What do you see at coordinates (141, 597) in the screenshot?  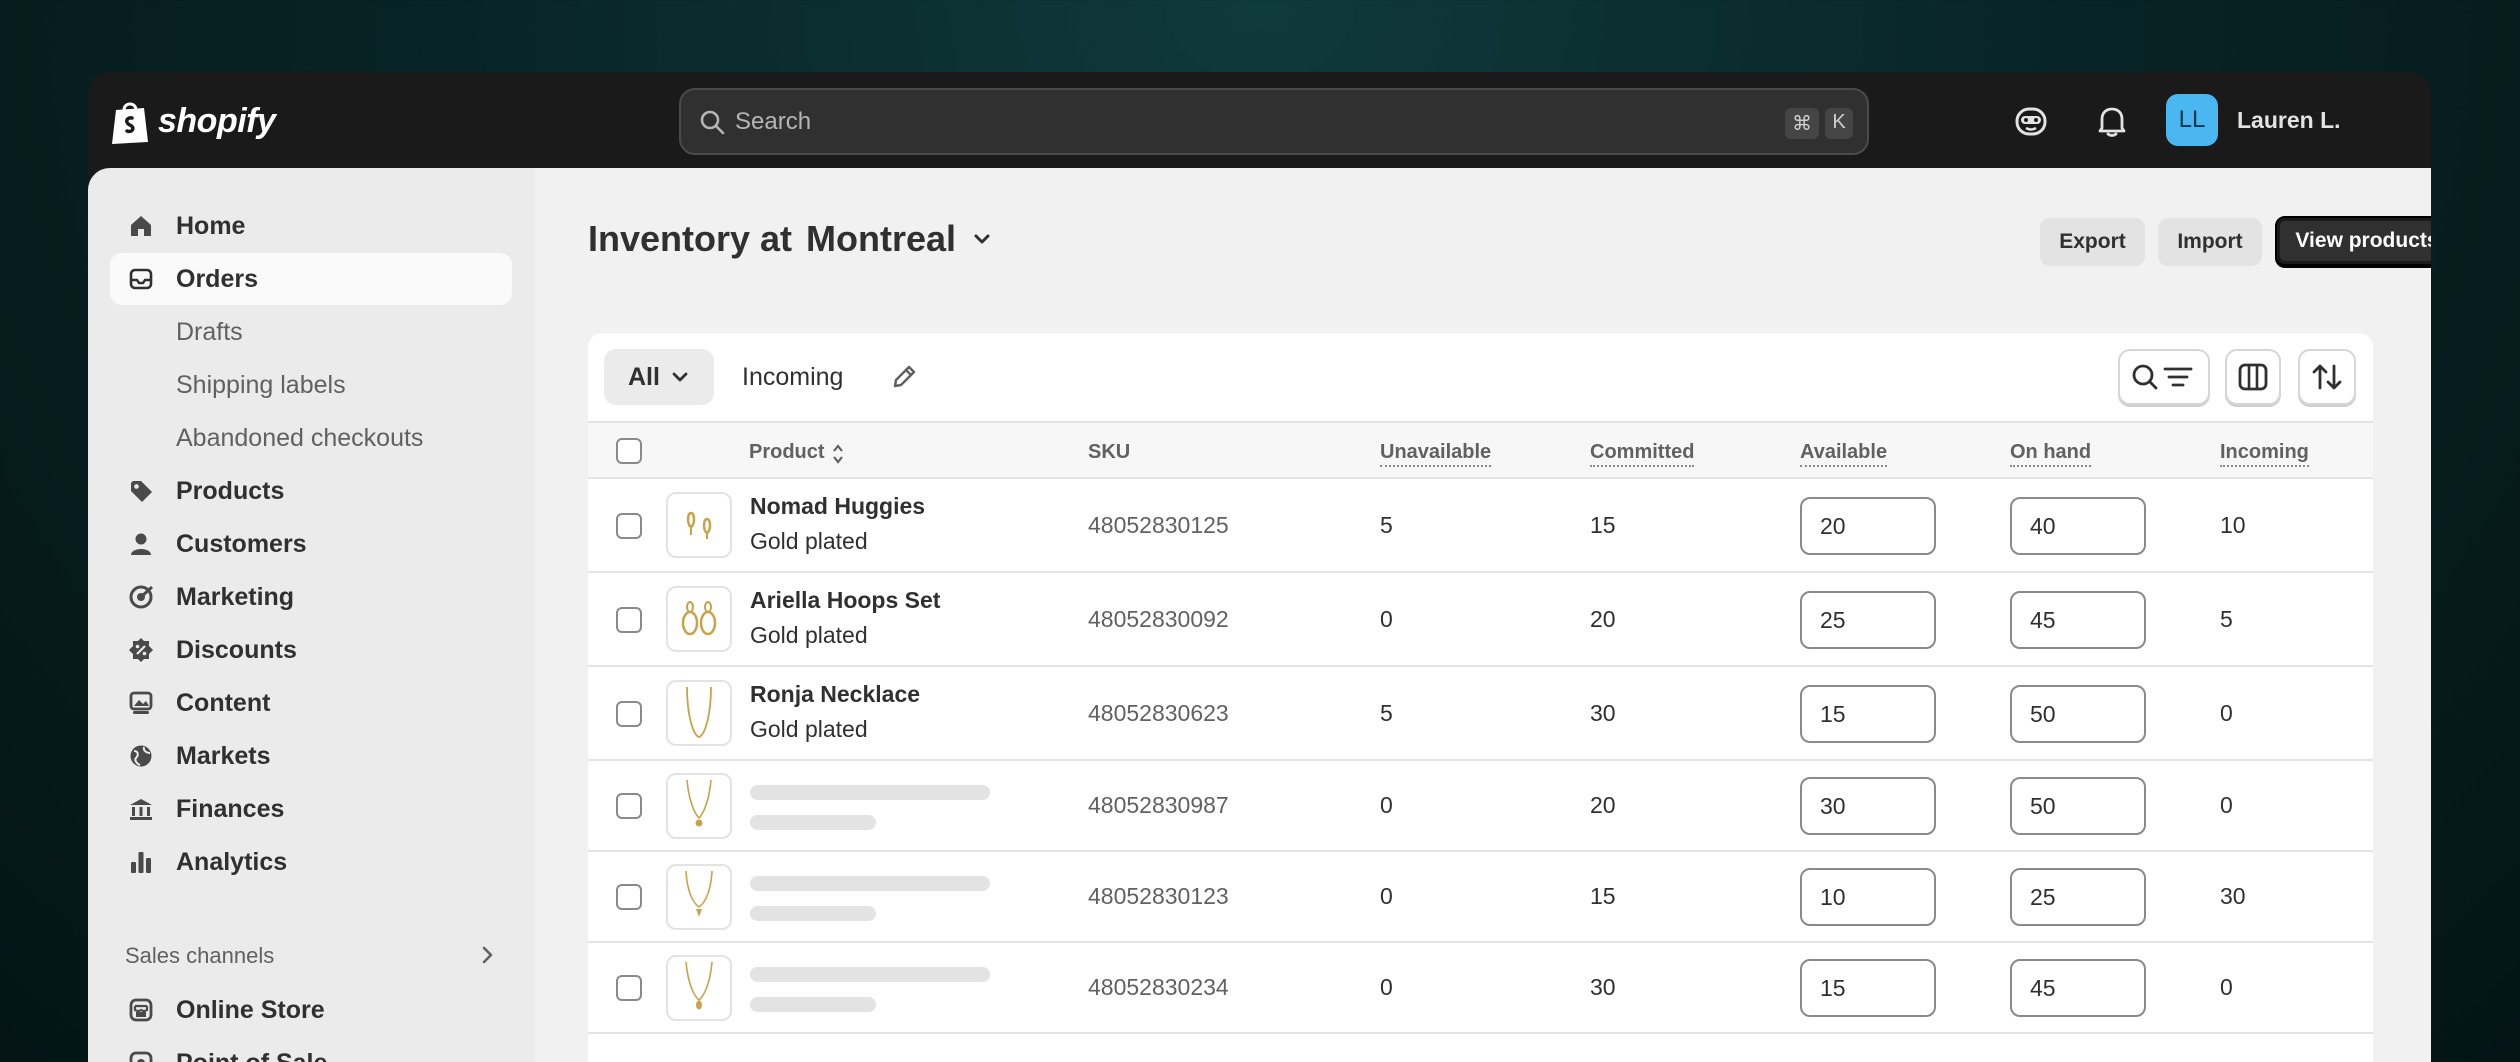 I see `target-icon` at bounding box center [141, 597].